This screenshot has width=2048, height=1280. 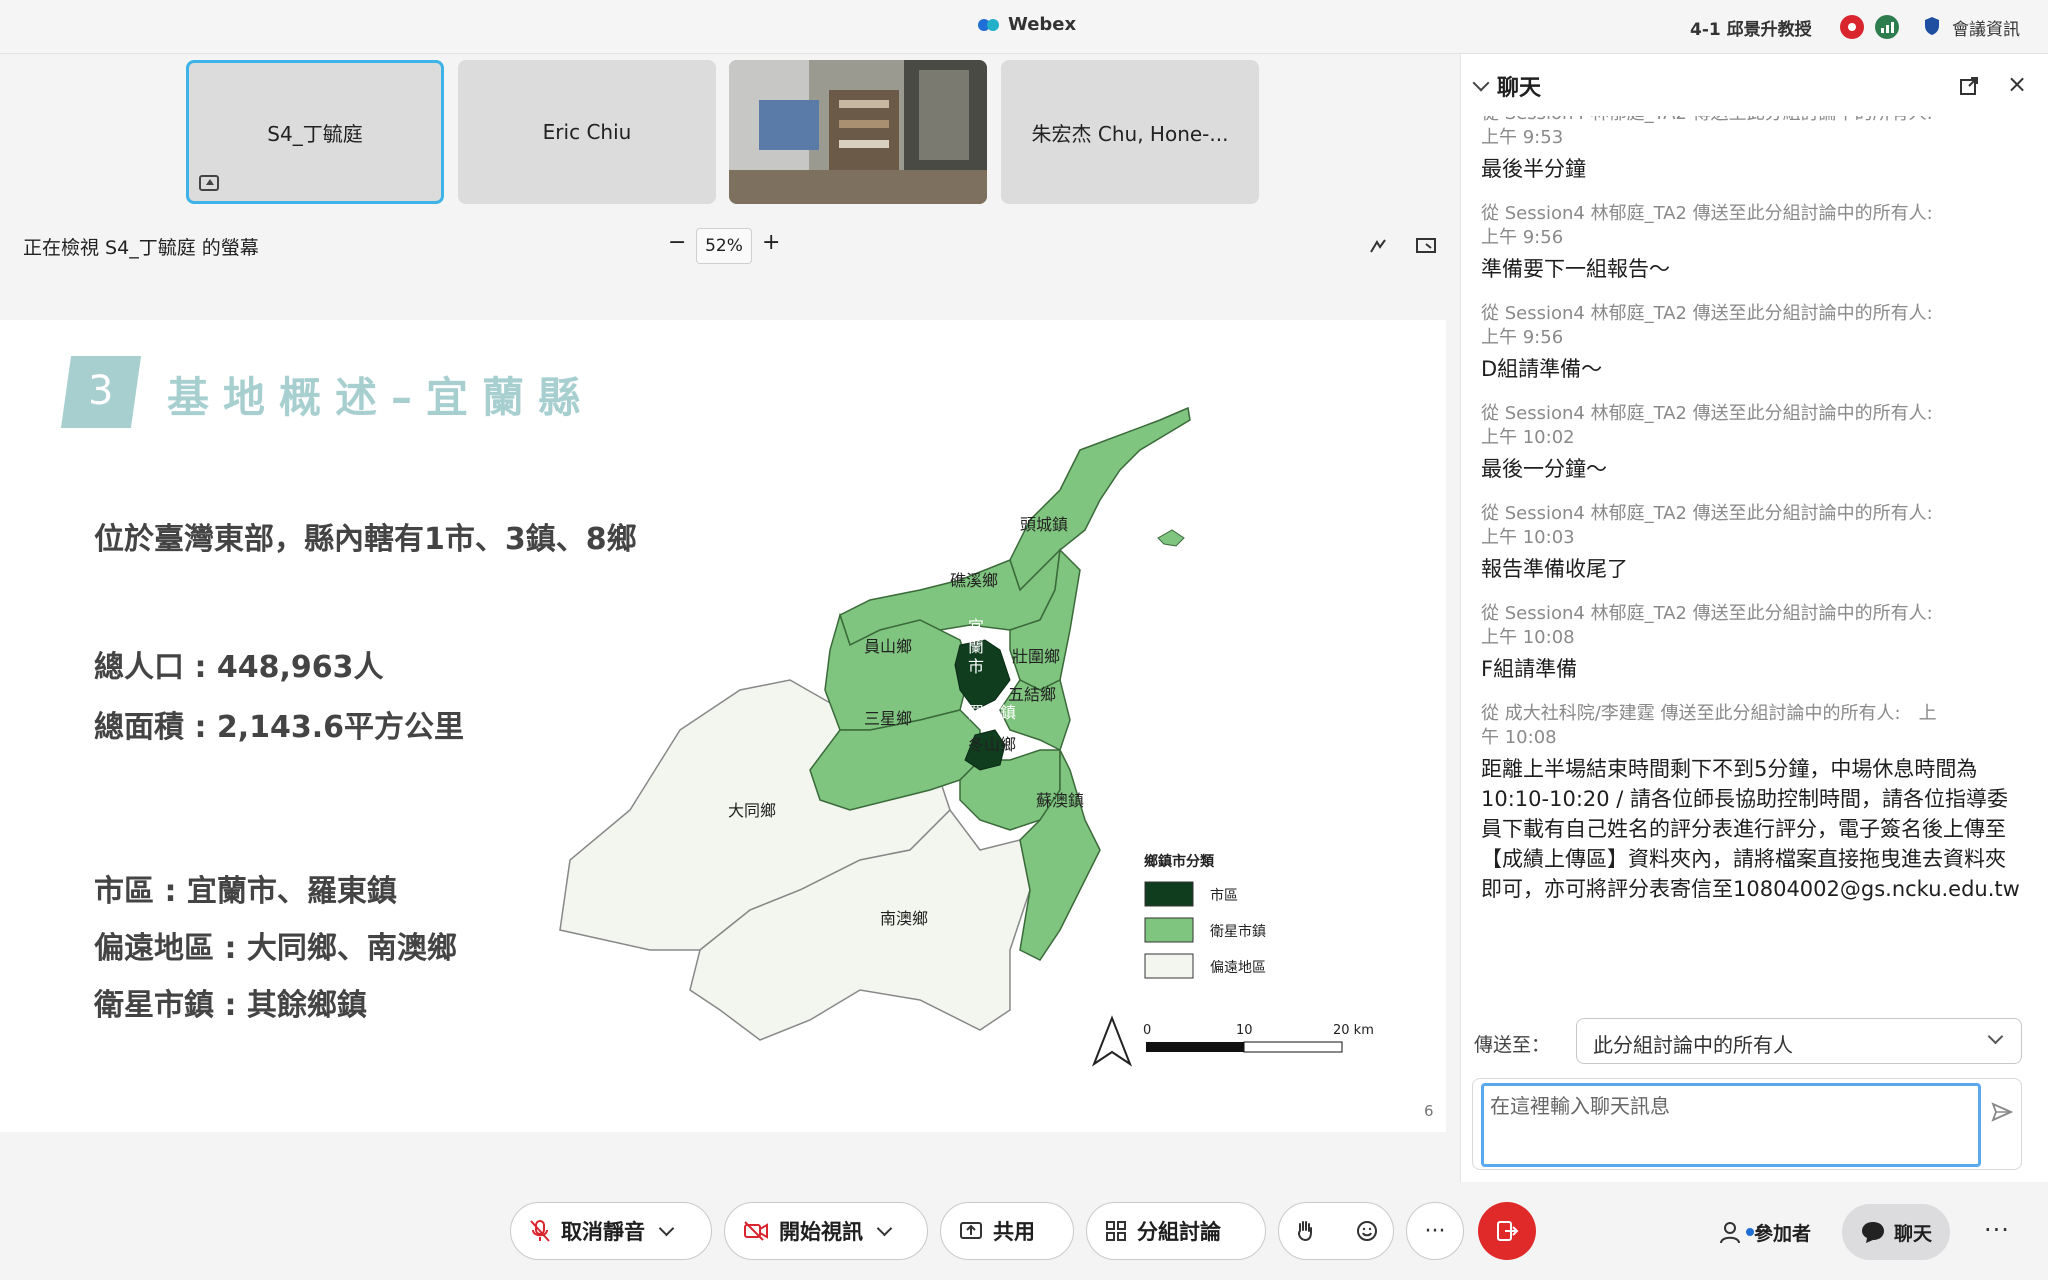 I want to click on chat-label: 聊天, so click(x=1913, y=1233).